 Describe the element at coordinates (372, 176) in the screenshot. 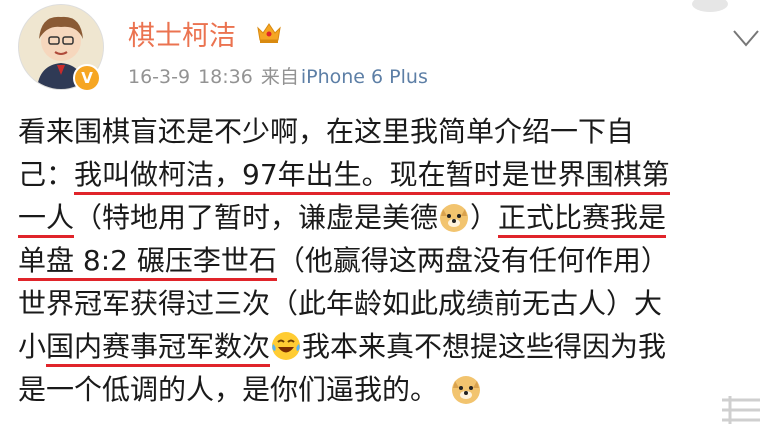

I see `underlined-text: 我叫做柯洁，97年出生。现在暂时是世界围棋第` at that location.